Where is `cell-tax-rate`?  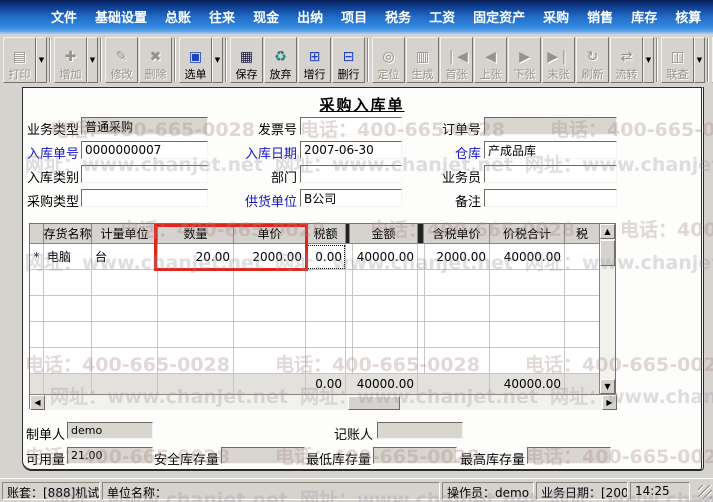
cell-tax-rate is located at coordinates (582, 257).